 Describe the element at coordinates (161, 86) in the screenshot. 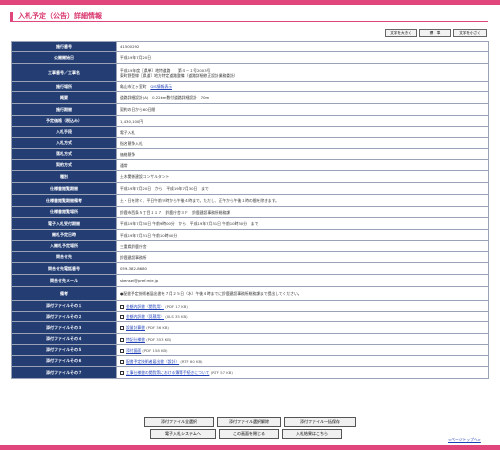

I see `gis-info-link: GIS情報表示` at that location.